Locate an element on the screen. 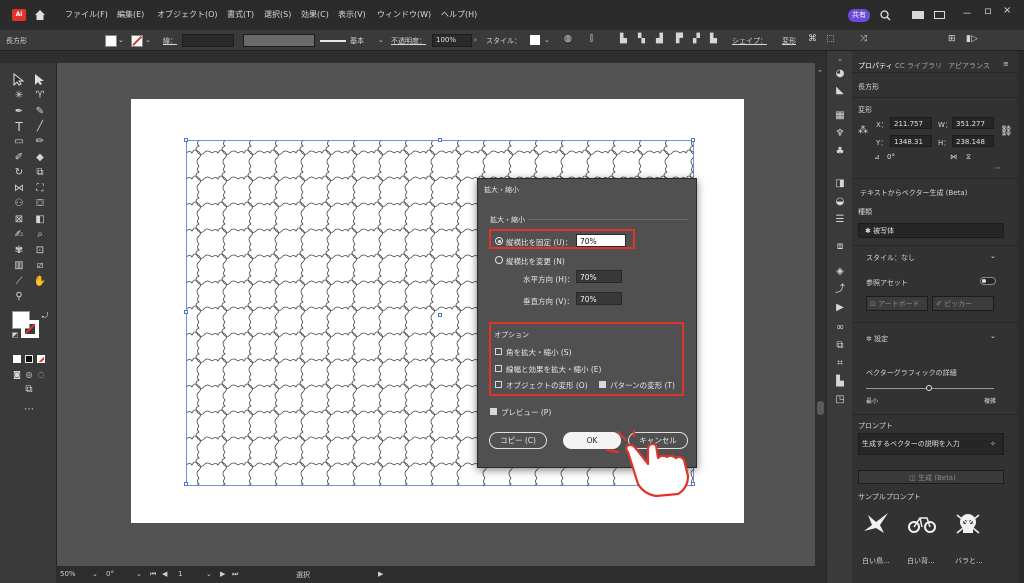  align-left-icon: ▙ is located at coordinates (623, 39).